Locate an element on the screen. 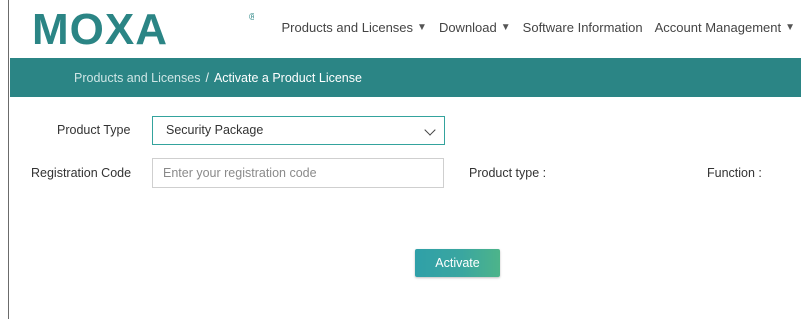 The width and height of the screenshot is (801, 319). nav-download: Download ▼ is located at coordinates (475, 27).